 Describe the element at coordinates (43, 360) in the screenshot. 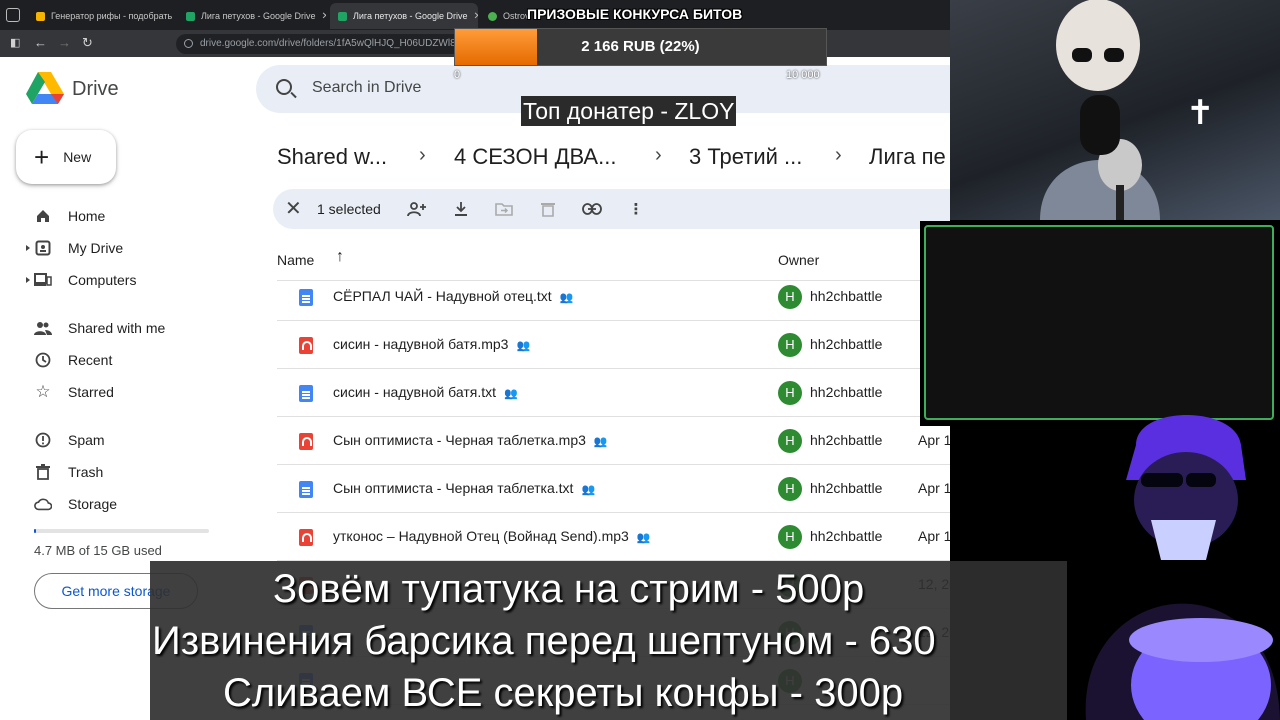

I see `clock-icon` at that location.